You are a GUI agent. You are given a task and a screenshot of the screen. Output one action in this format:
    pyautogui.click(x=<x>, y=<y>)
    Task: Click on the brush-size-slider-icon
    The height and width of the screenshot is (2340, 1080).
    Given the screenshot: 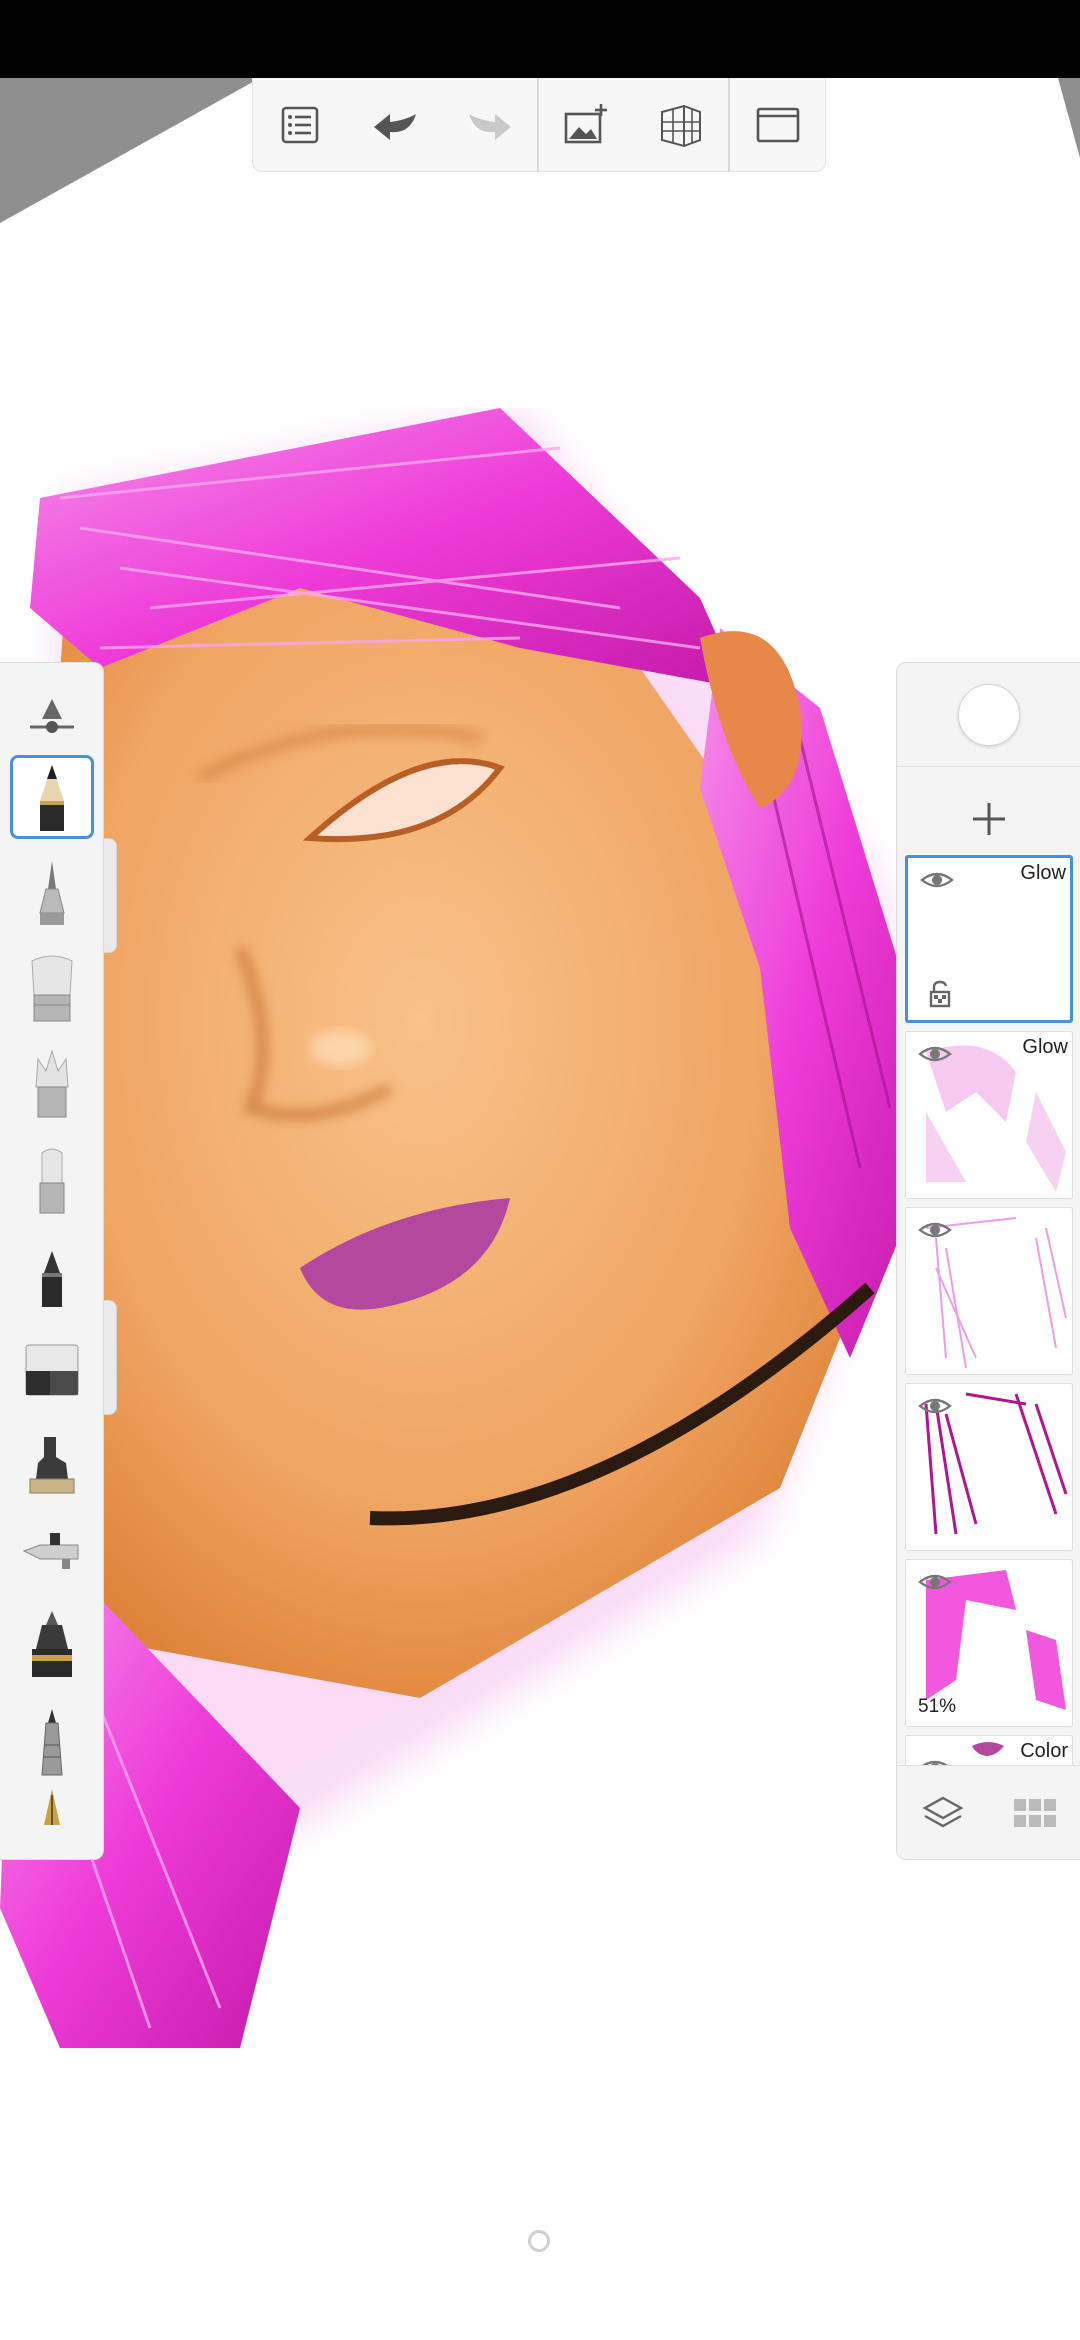 What is the action you would take?
    pyautogui.click(x=52, y=716)
    